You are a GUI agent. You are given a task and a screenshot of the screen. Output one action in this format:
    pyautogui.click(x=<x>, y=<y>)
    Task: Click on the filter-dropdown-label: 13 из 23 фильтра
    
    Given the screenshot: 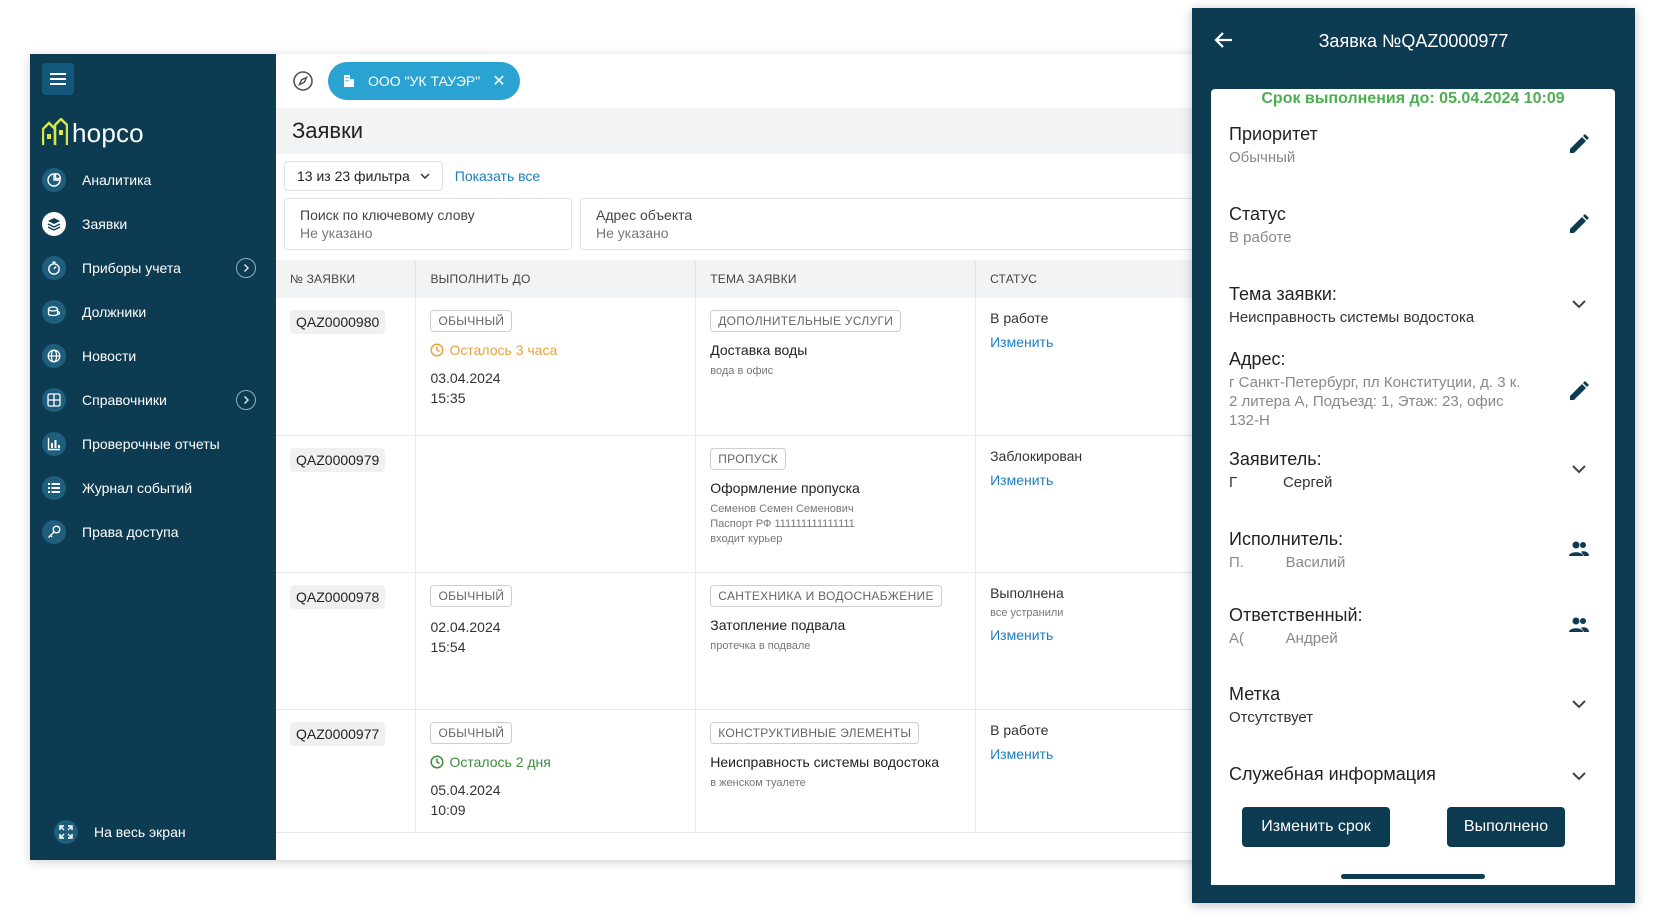 What is the action you would take?
    pyautogui.click(x=353, y=176)
    